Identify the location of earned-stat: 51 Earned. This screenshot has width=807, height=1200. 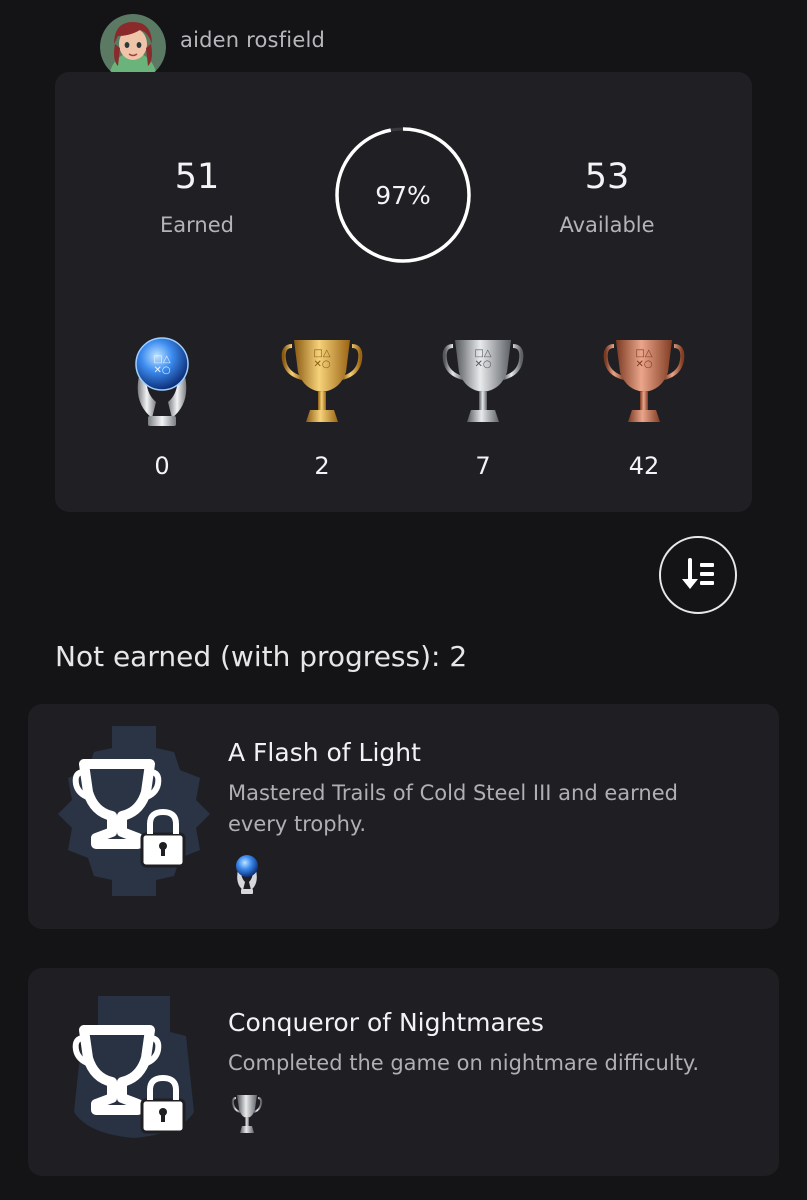
(197, 197).